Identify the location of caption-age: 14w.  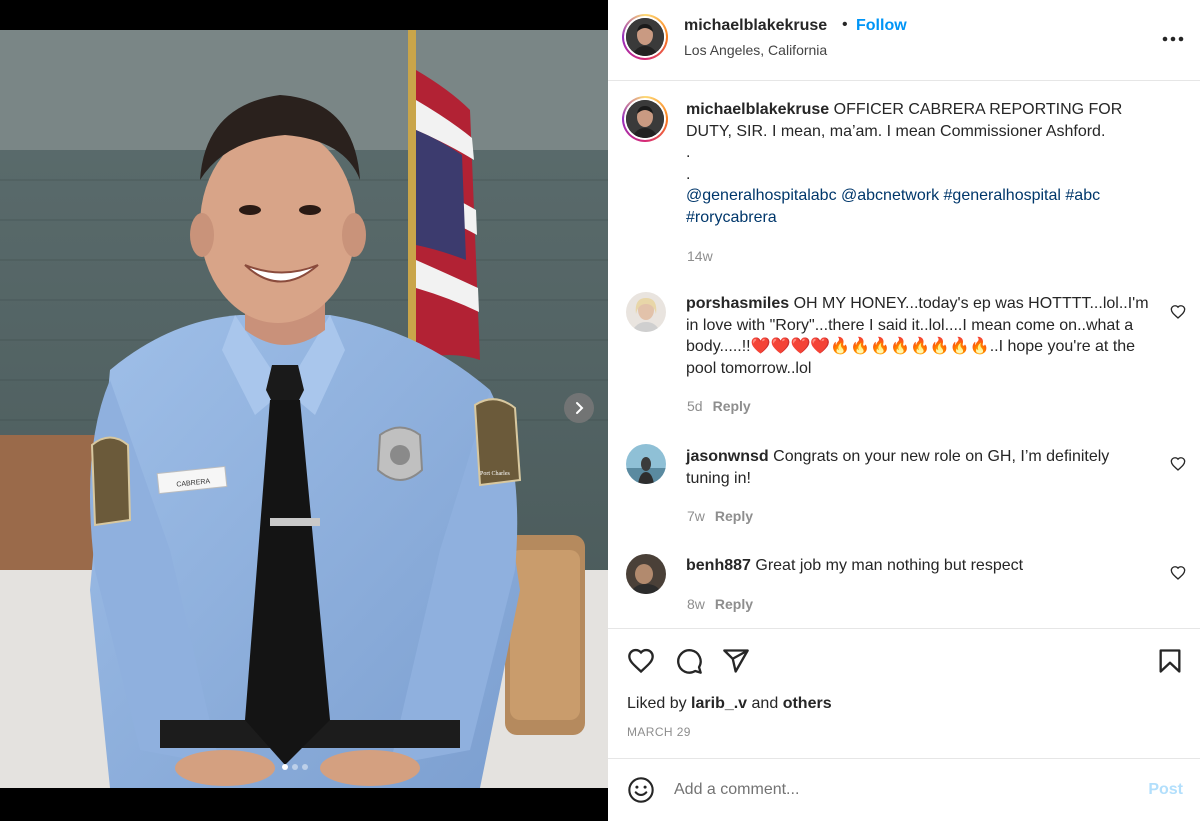
(700, 256).